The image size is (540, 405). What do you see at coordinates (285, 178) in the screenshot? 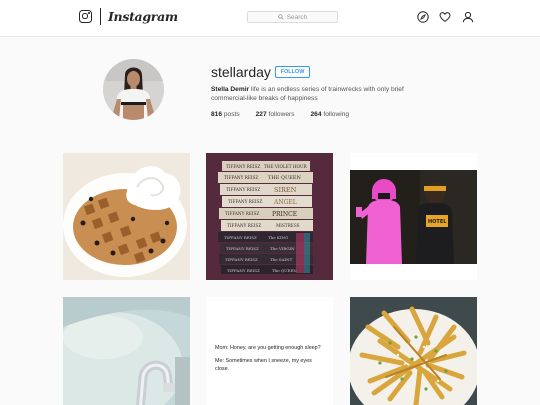
I see `book-spine-2-title: THE QUEEN` at bounding box center [285, 178].